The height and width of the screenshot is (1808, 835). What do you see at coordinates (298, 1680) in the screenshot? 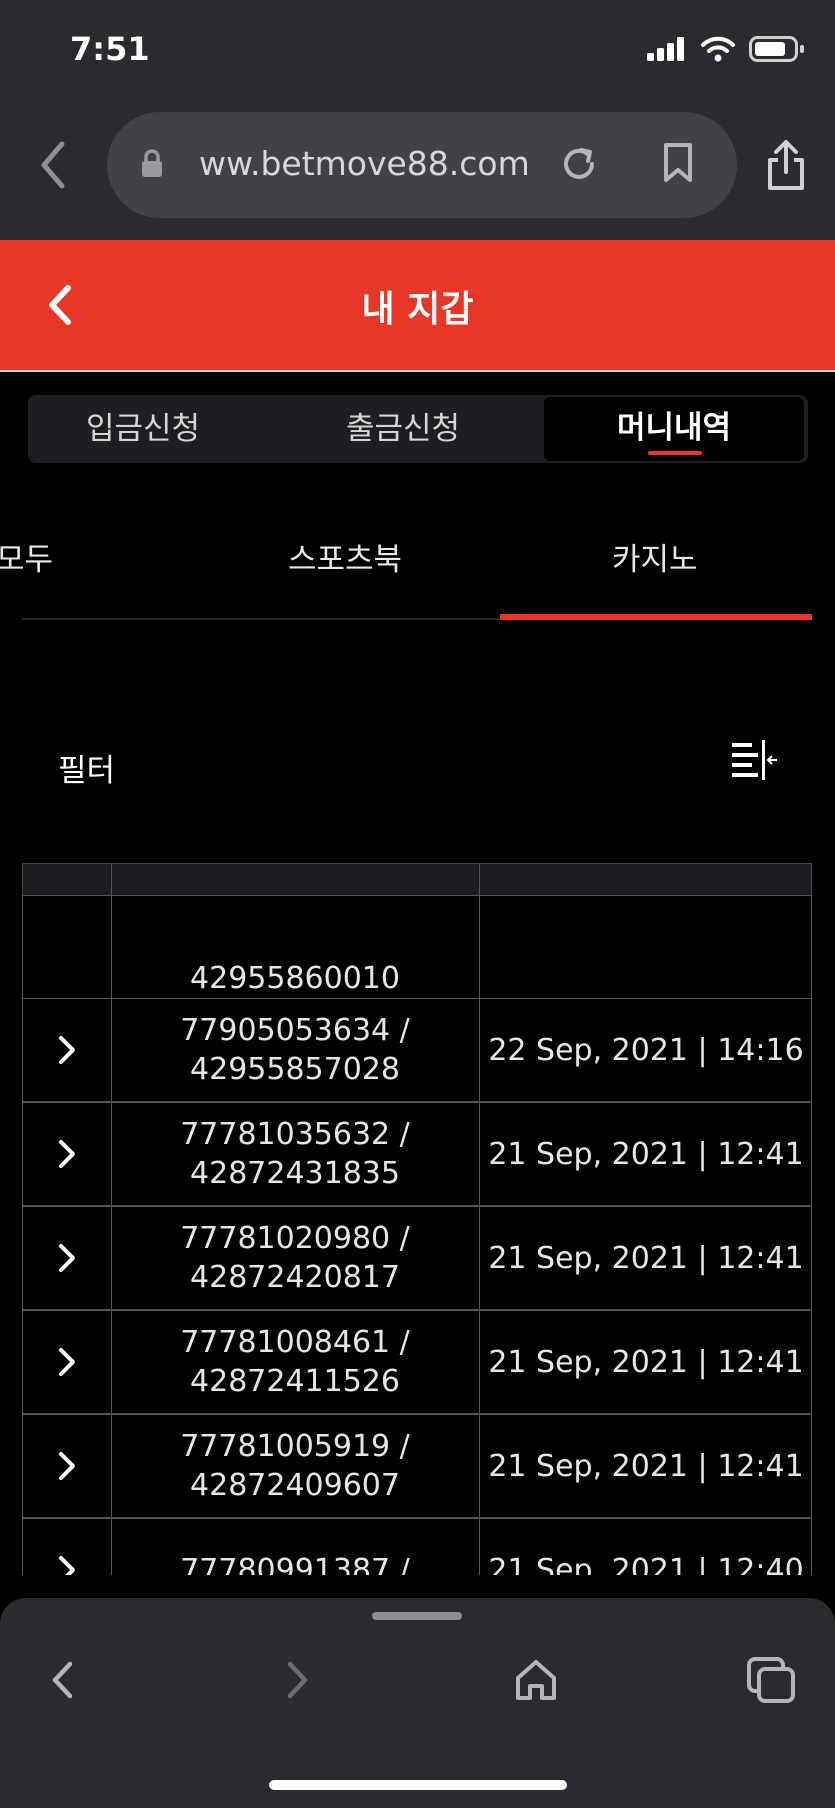
I see `browser-forward-icon` at bounding box center [298, 1680].